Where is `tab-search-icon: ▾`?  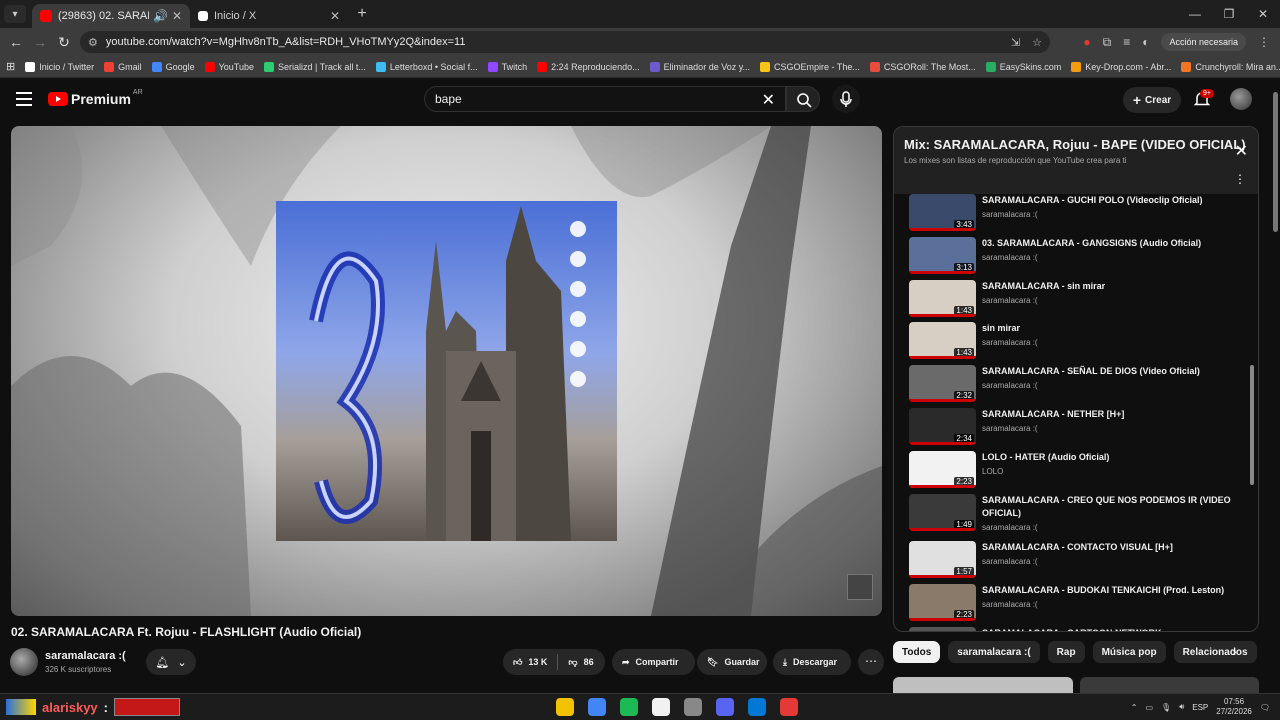
tab-search-icon: ▾ is located at coordinates (15, 14).